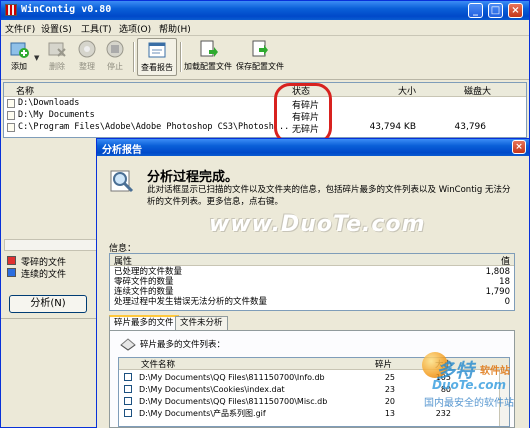  What do you see at coordinates (36, 273) in the screenshot?
I see `legend-contiguous: 连续的文件` at bounding box center [36, 273].